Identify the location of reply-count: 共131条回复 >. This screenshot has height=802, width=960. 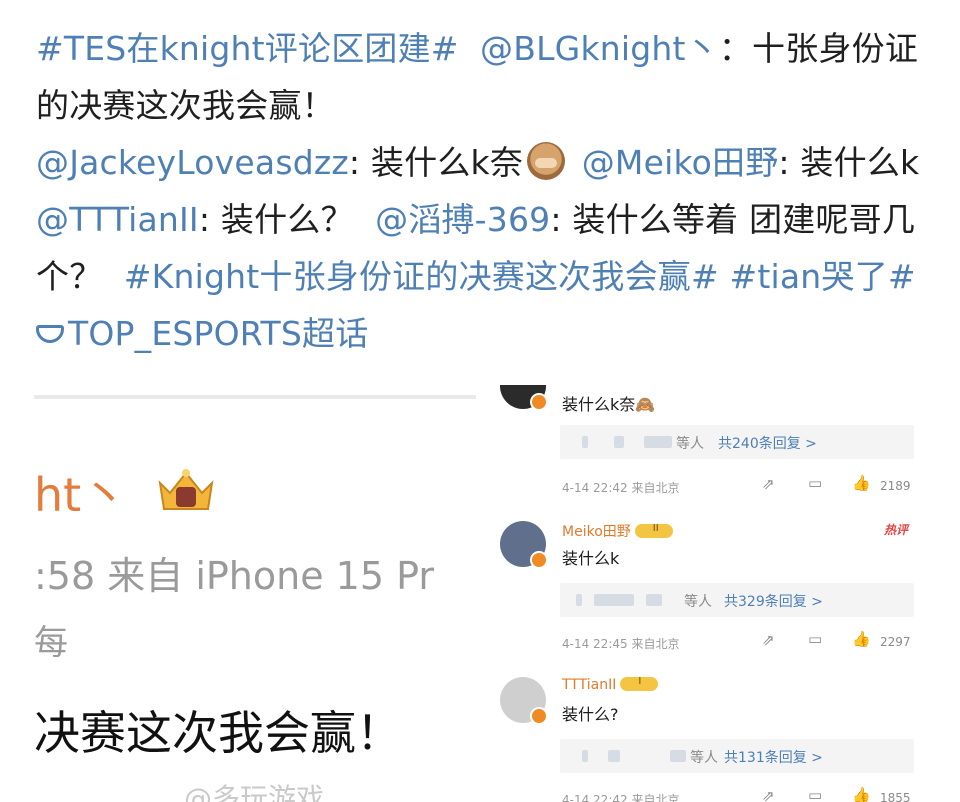
(773, 757).